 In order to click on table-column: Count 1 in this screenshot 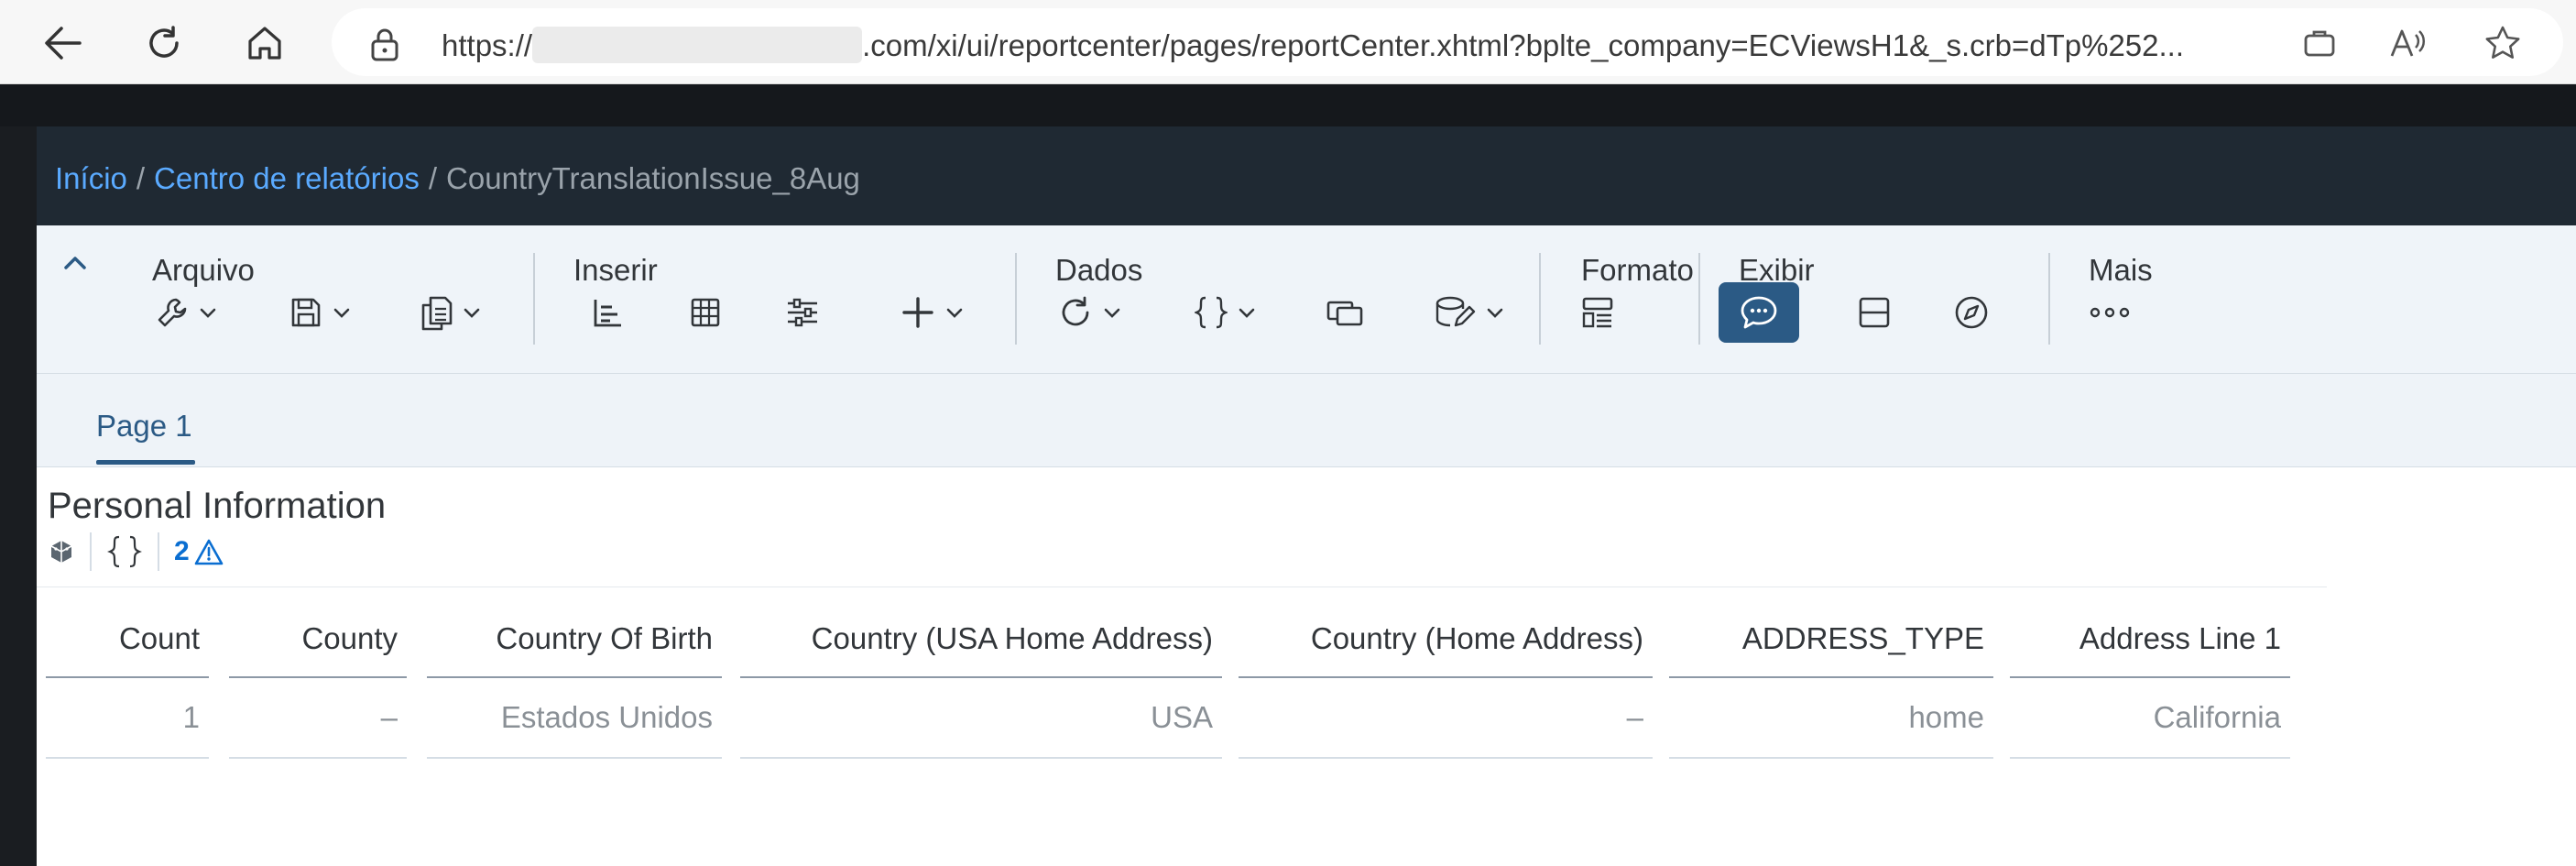, I will do `click(127, 682)`.